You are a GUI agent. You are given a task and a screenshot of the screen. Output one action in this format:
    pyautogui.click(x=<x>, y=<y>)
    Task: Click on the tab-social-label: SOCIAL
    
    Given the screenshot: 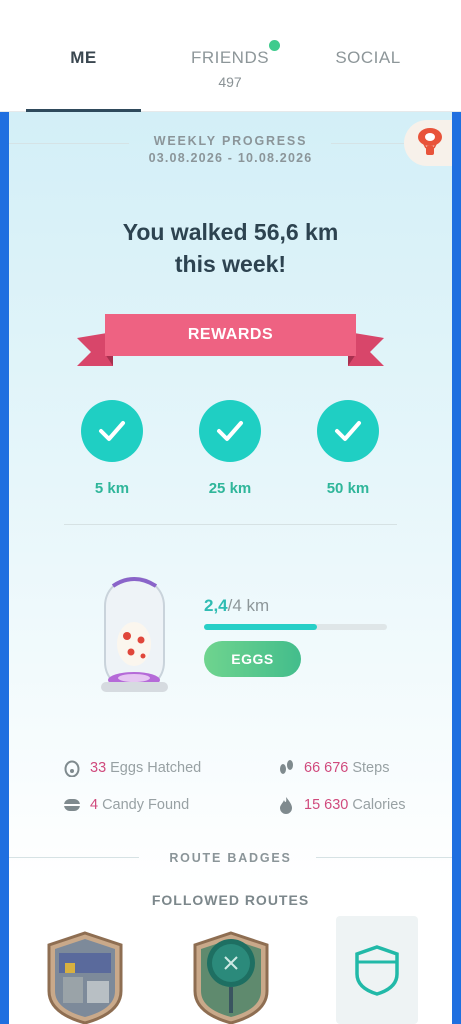 What is the action you would take?
    pyautogui.click(x=368, y=57)
    